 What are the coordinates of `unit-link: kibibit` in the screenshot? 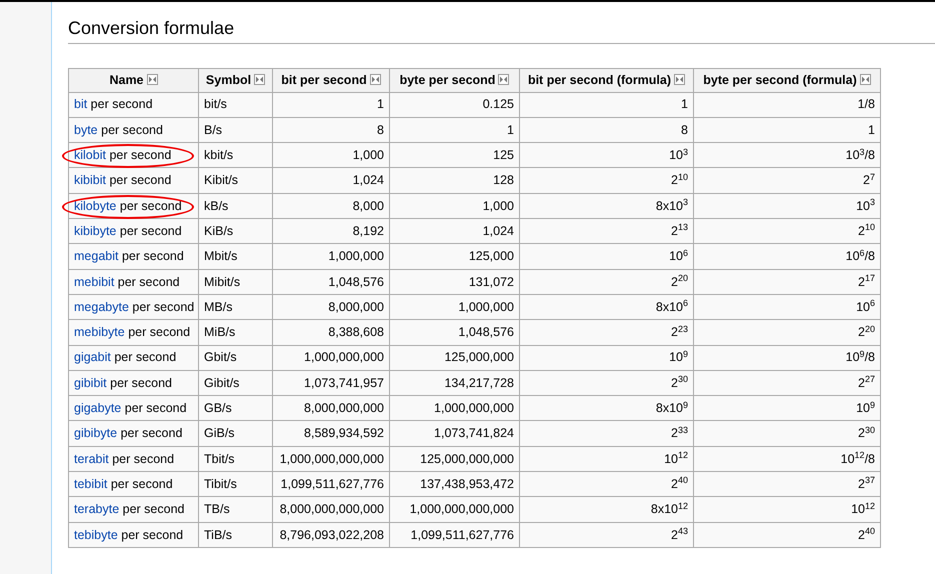 It's located at (90, 180).